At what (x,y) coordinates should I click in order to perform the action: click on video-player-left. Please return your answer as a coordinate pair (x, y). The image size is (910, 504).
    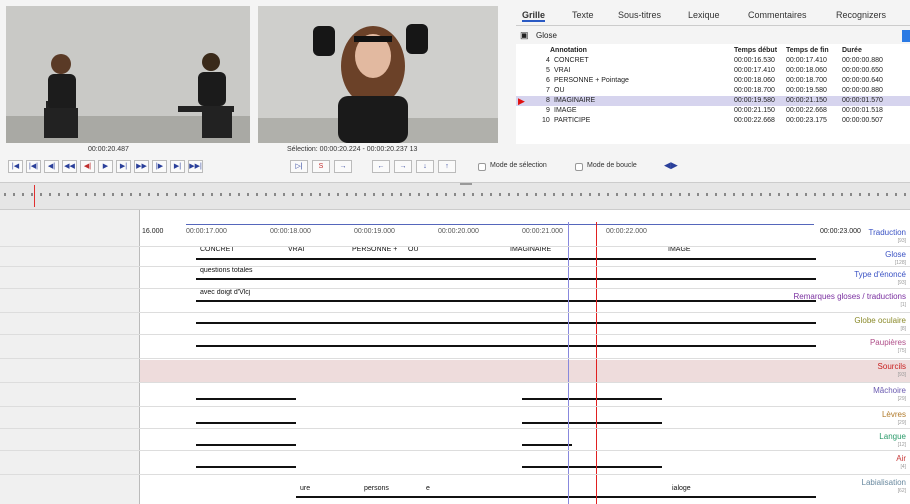
    Looking at the image, I should click on (128, 74).